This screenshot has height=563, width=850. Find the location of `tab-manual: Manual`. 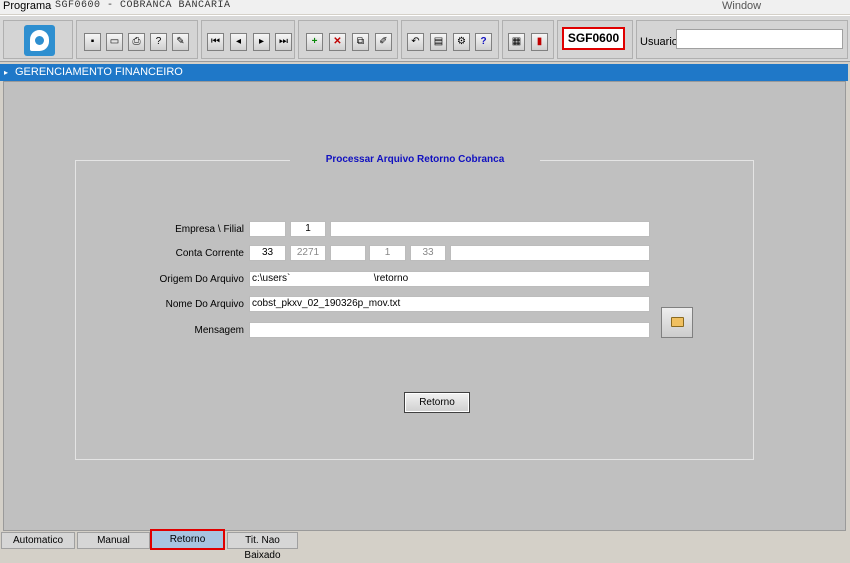

tab-manual: Manual is located at coordinates (113, 540).